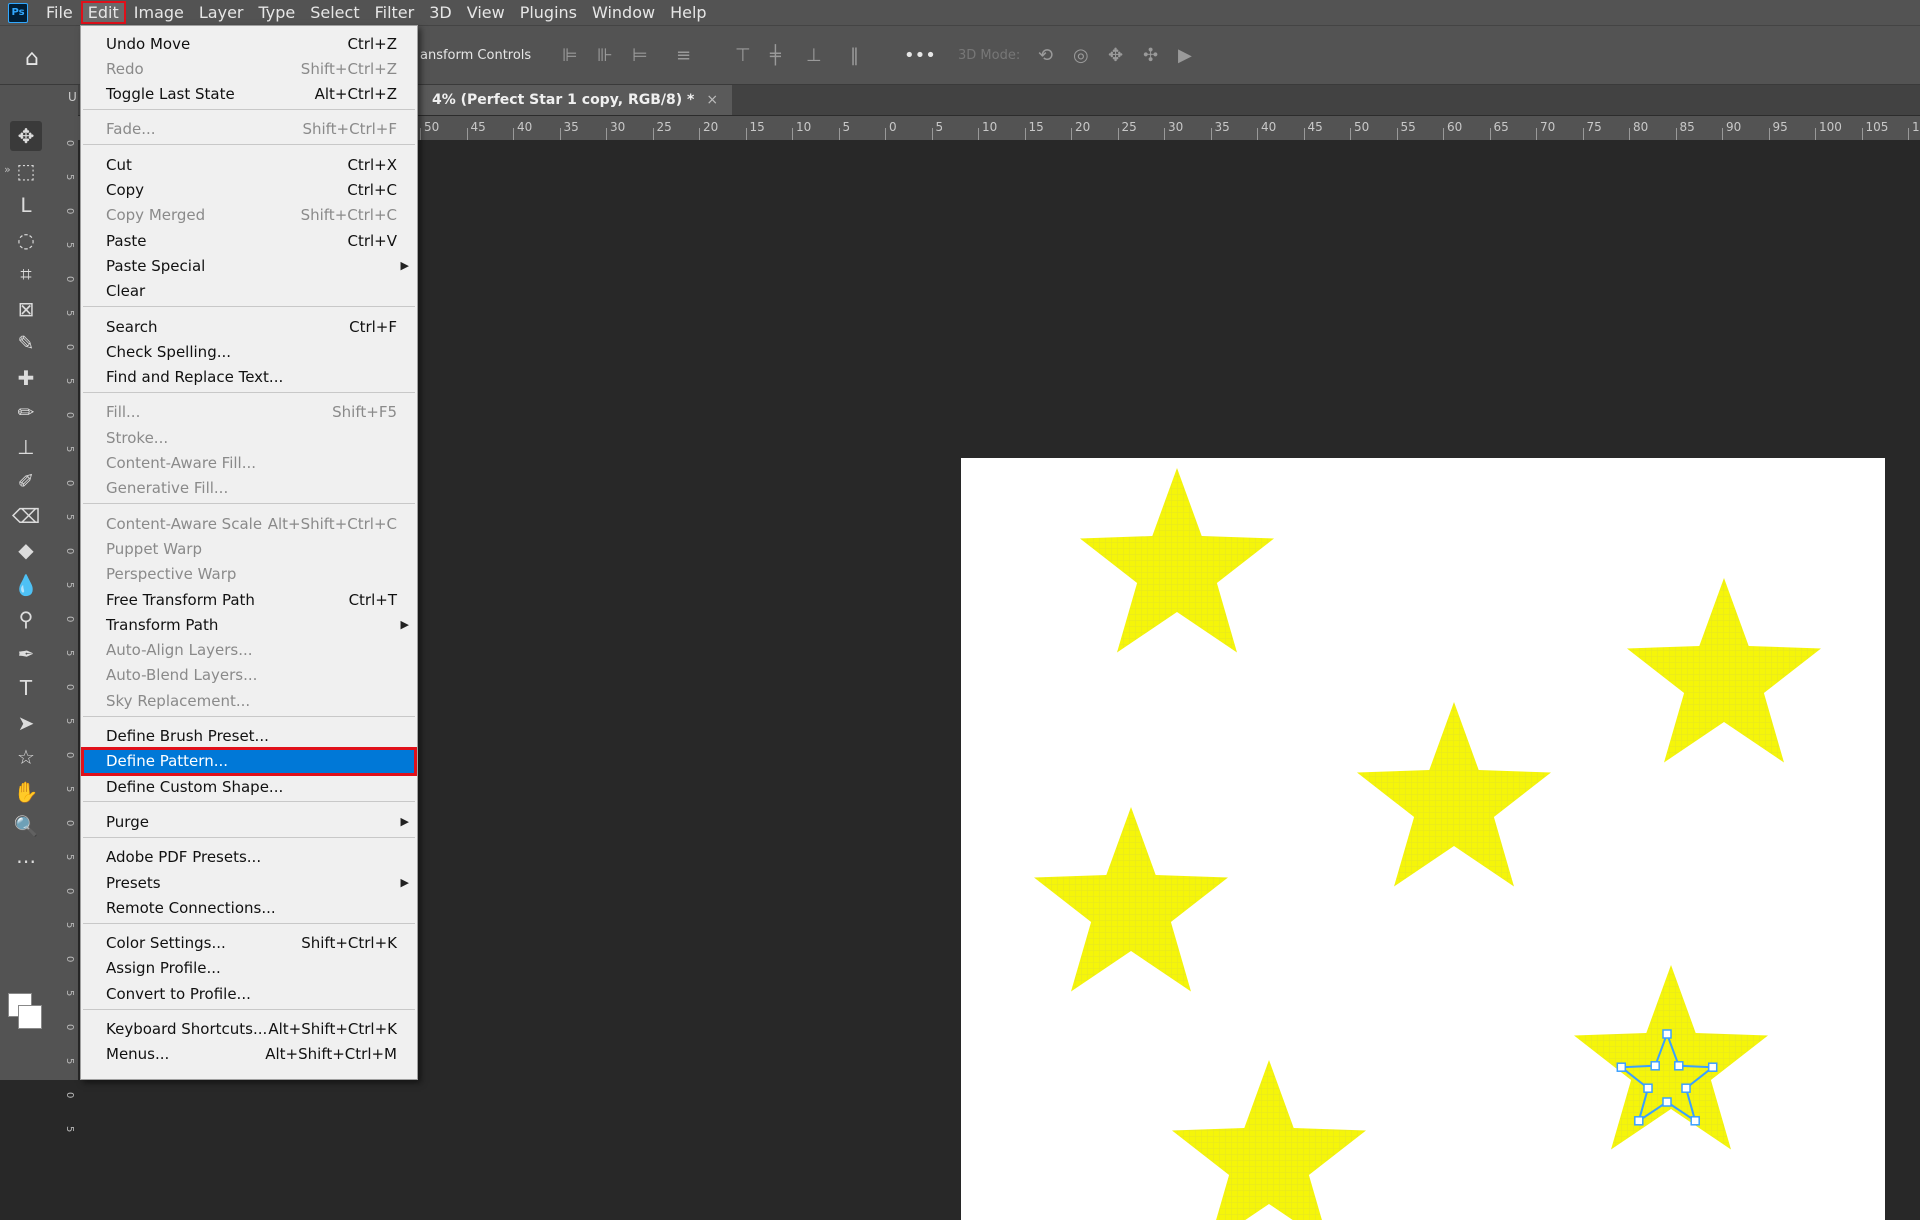 This screenshot has width=1920, height=1220. What do you see at coordinates (486, 12) in the screenshot?
I see `menu-view: View` at bounding box center [486, 12].